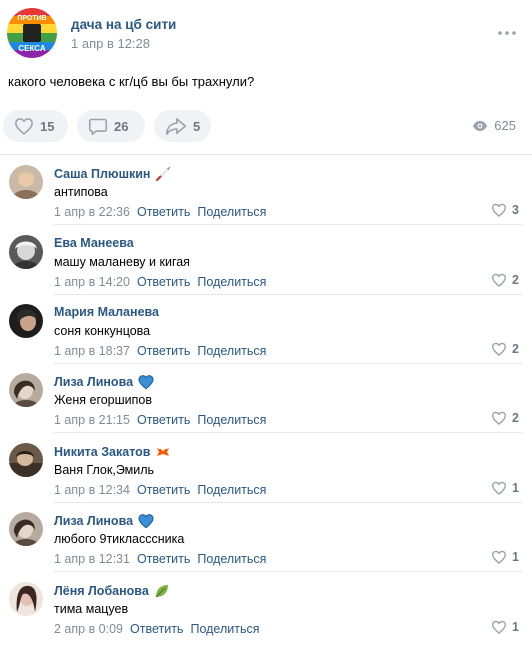  I want to click on like-count: 15, so click(47, 126).